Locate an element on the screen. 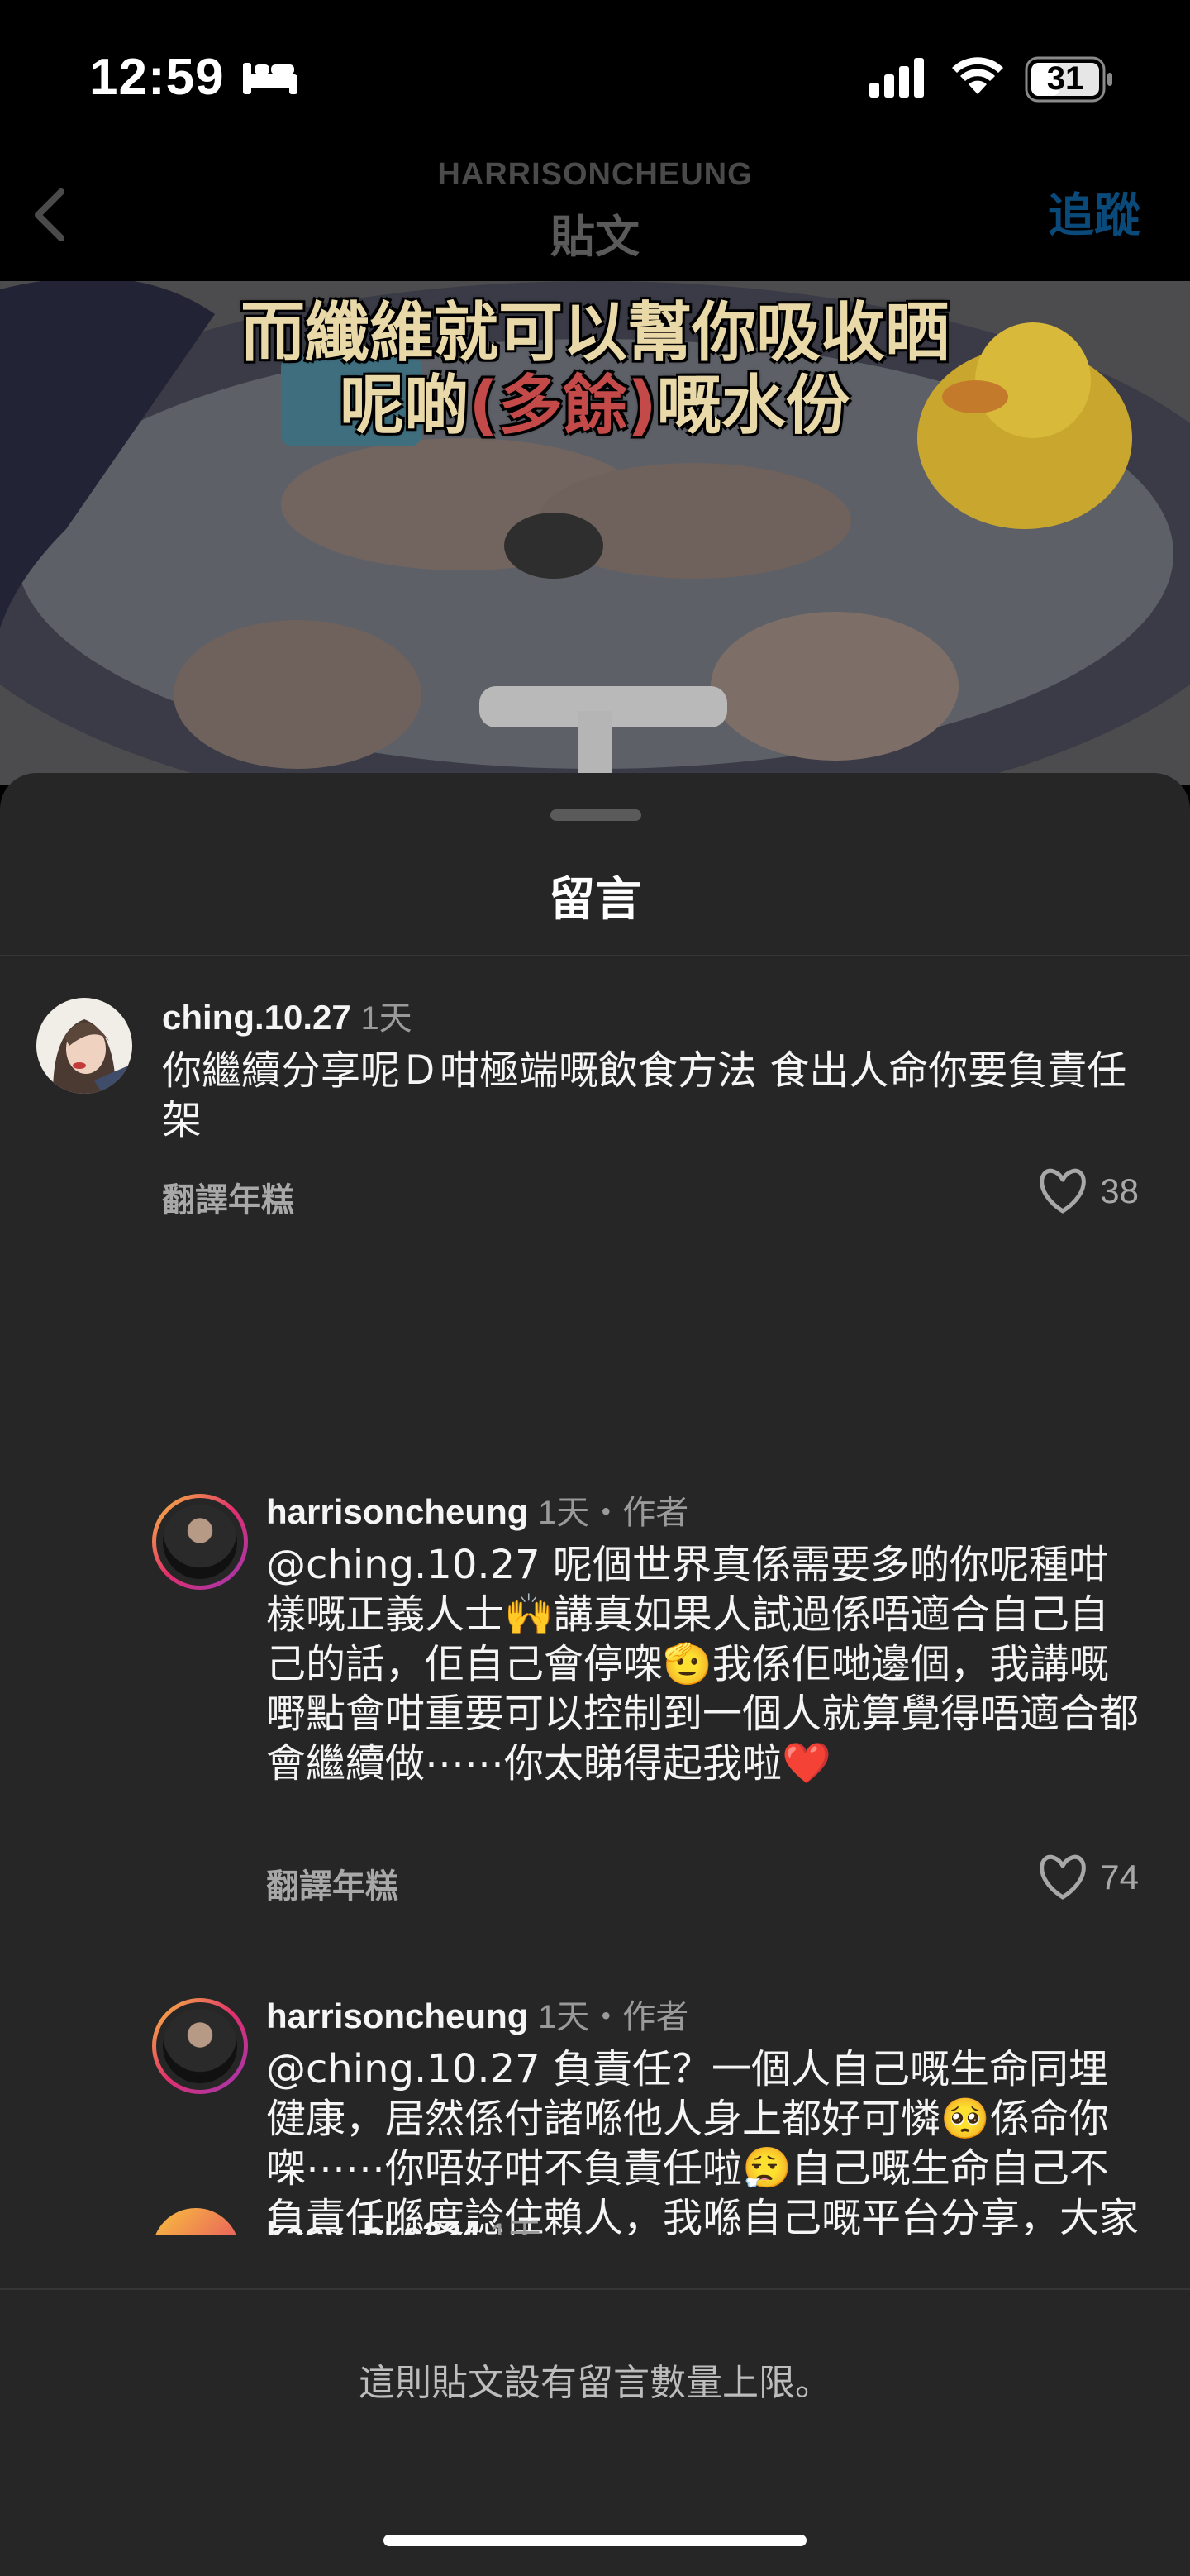  caption-text: 嘅水份 is located at coordinates (753, 406).